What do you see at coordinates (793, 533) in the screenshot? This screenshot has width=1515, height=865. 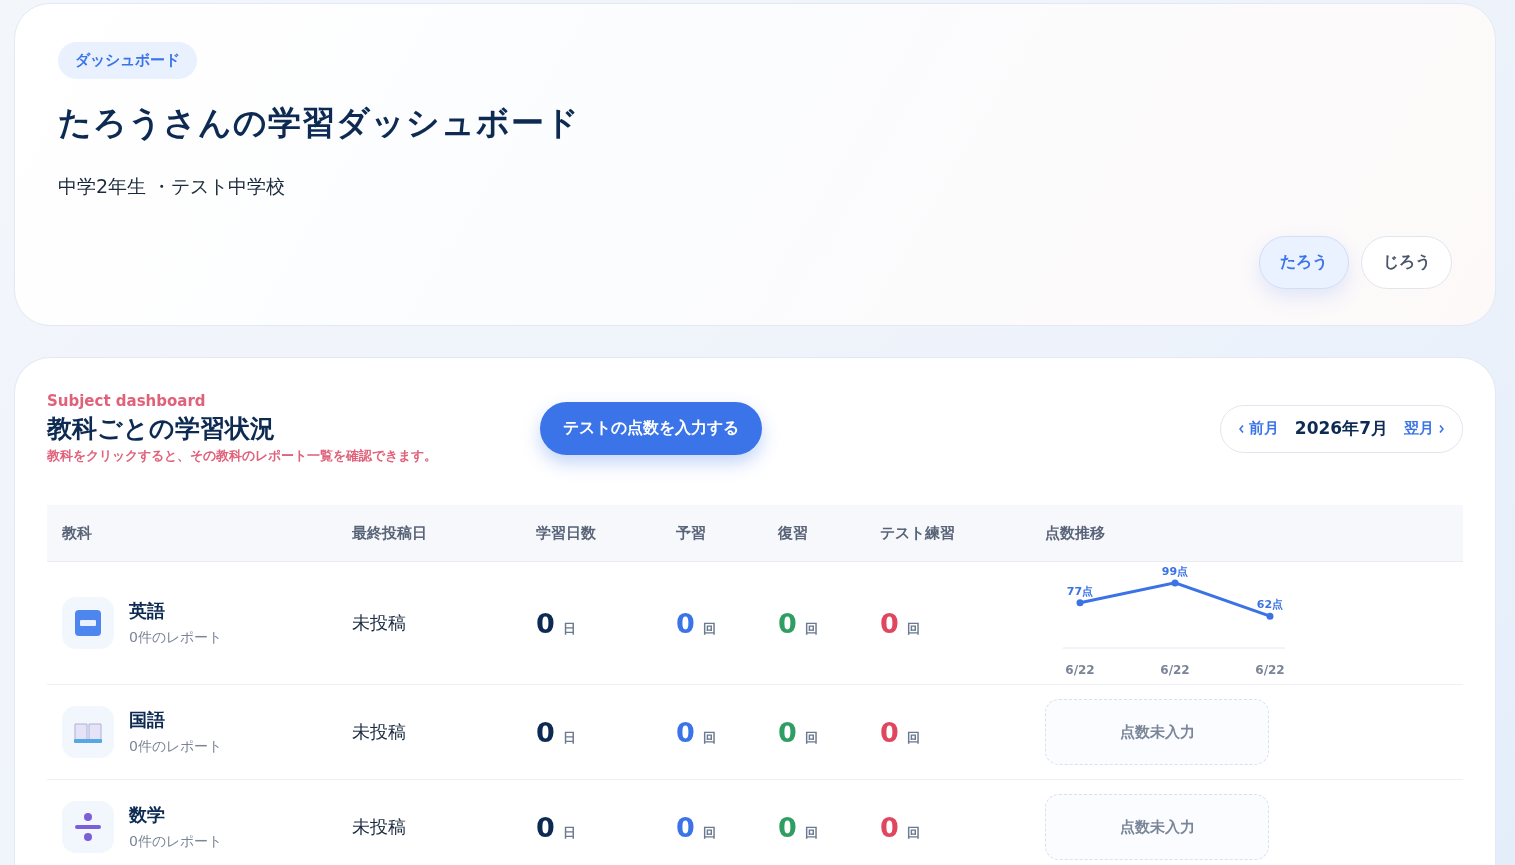 I see `column-header: 復習` at bounding box center [793, 533].